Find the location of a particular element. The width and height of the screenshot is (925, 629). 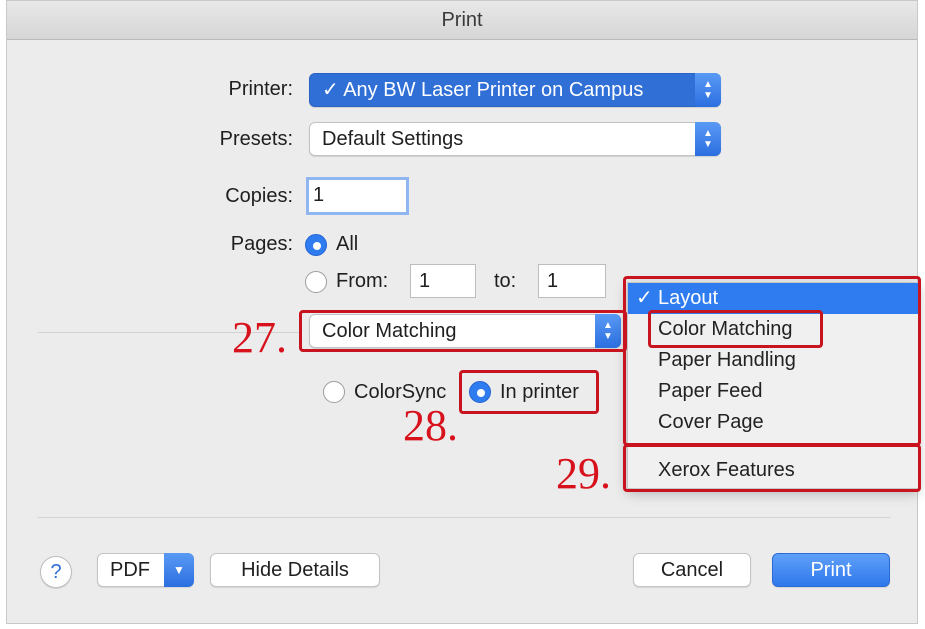

menu-item-xerox-features: Xerox Features is located at coordinates (773, 470).